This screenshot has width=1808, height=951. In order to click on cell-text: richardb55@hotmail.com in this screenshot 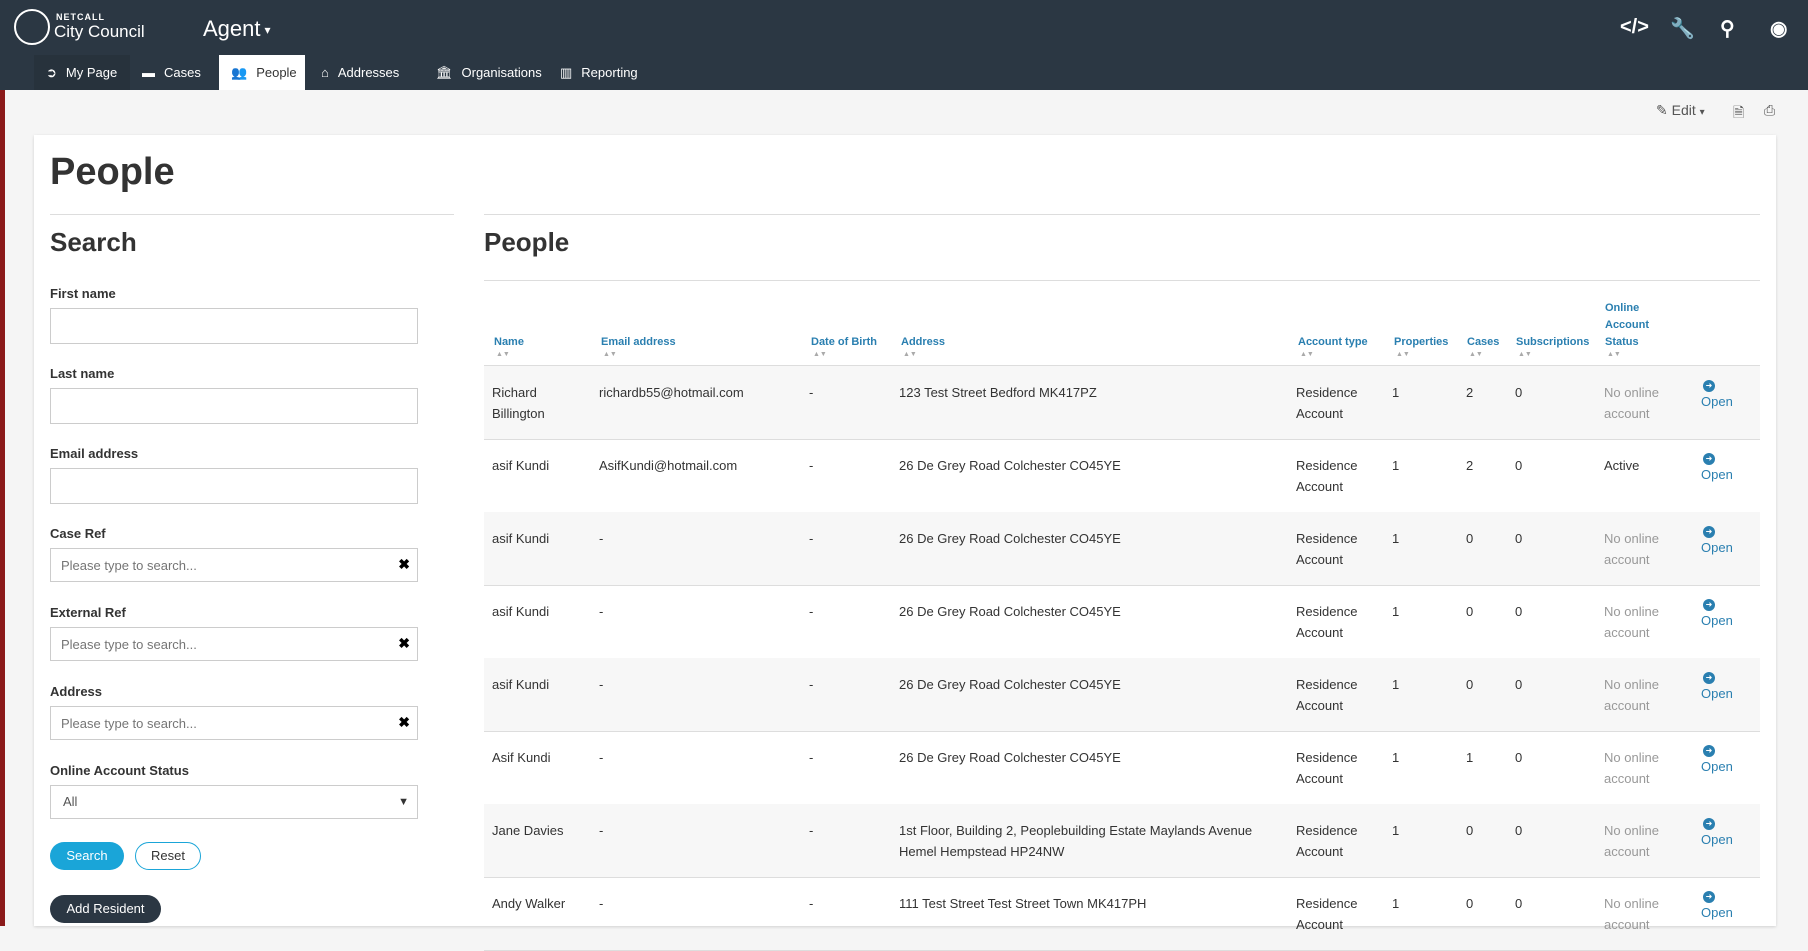, I will do `click(671, 392)`.